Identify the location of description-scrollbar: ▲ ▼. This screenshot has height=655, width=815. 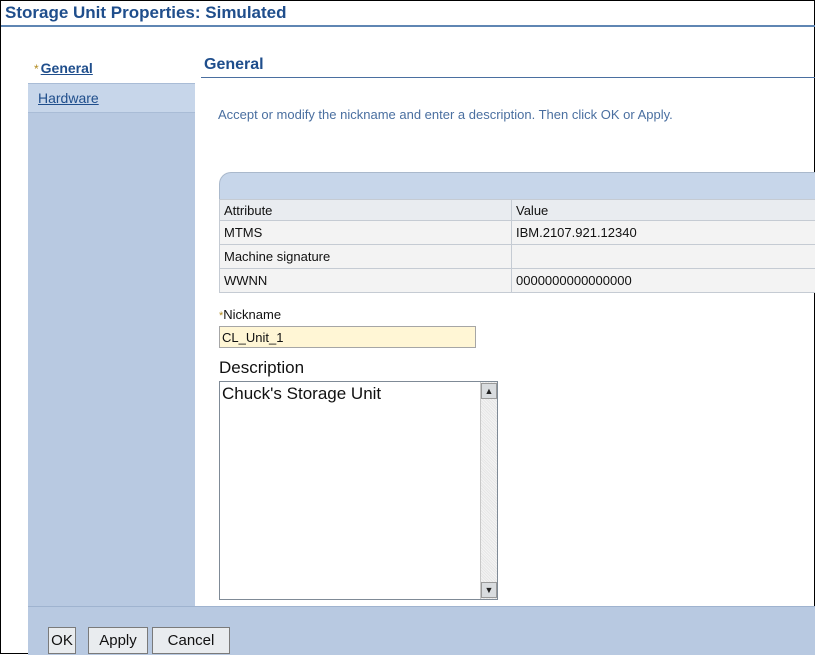
(488, 490).